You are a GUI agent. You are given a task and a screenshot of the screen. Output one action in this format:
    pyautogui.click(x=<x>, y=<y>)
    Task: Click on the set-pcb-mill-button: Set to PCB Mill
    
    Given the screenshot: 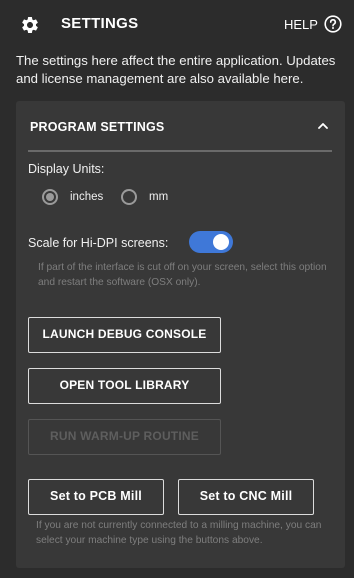 What is the action you would take?
    pyautogui.click(x=96, y=497)
    